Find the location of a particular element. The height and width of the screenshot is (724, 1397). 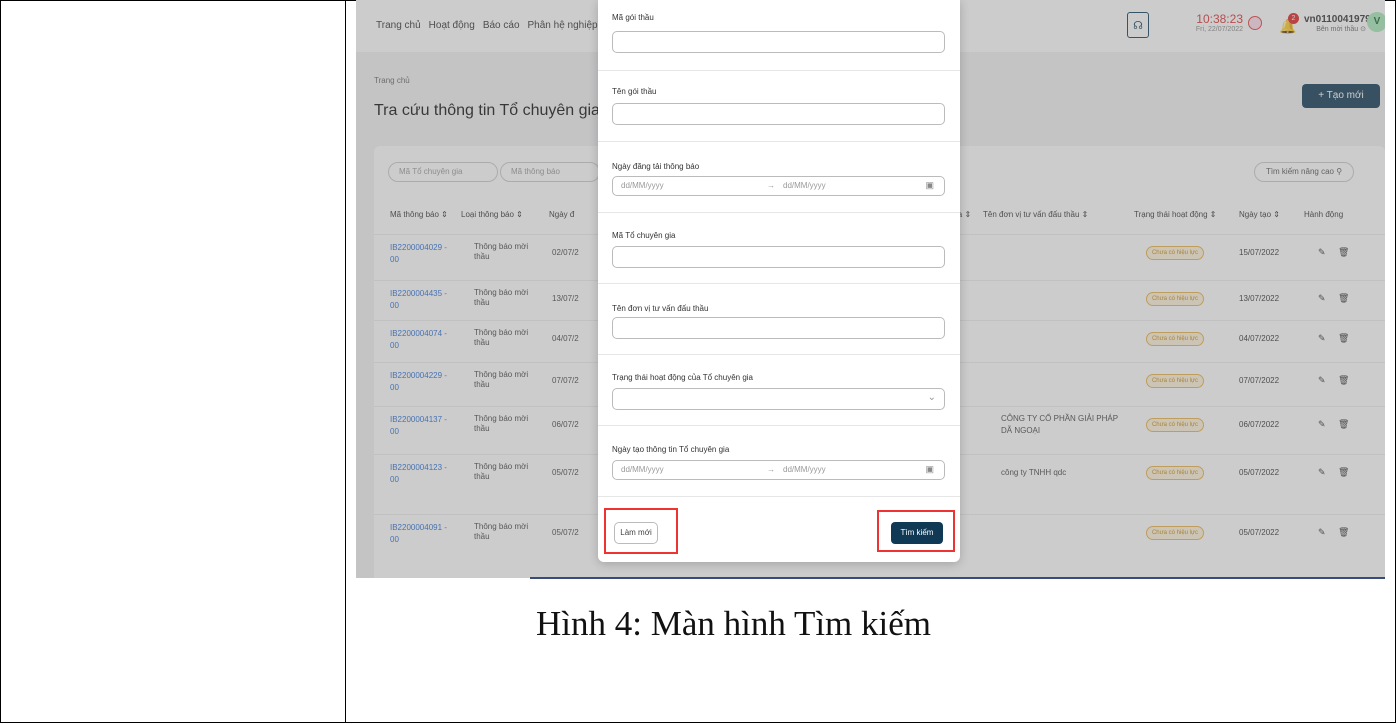

post-date-to: dd/MM/yyyy is located at coordinates (804, 185).